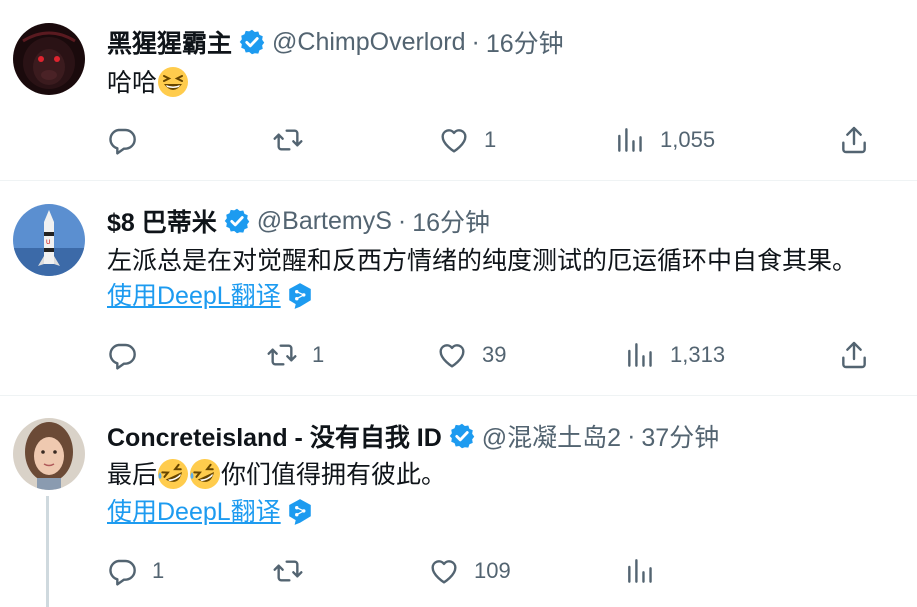  Describe the element at coordinates (482, 261) in the screenshot. I see `tweet-text: 左派总是在对觉醒和反西方情绪的纯度测试的厄运循环中自食其果。` at that location.